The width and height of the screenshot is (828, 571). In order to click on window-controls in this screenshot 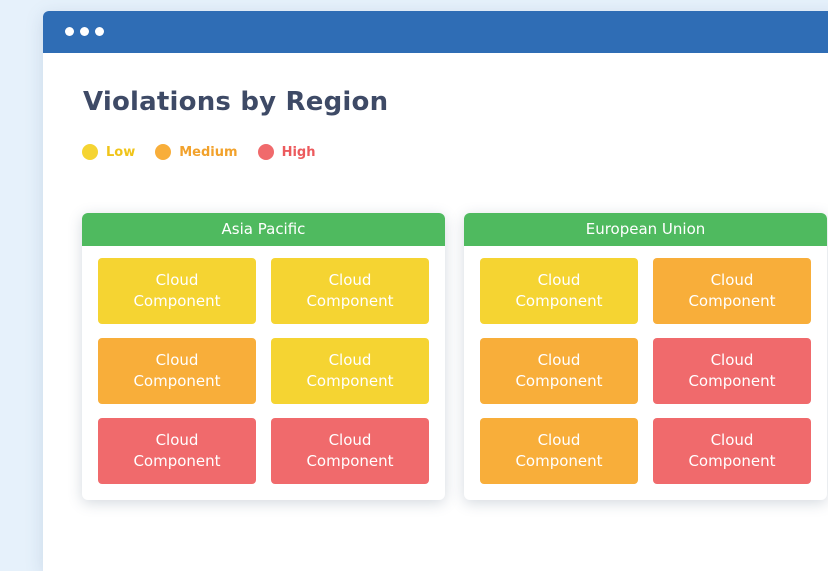, I will do `click(84, 31)`.